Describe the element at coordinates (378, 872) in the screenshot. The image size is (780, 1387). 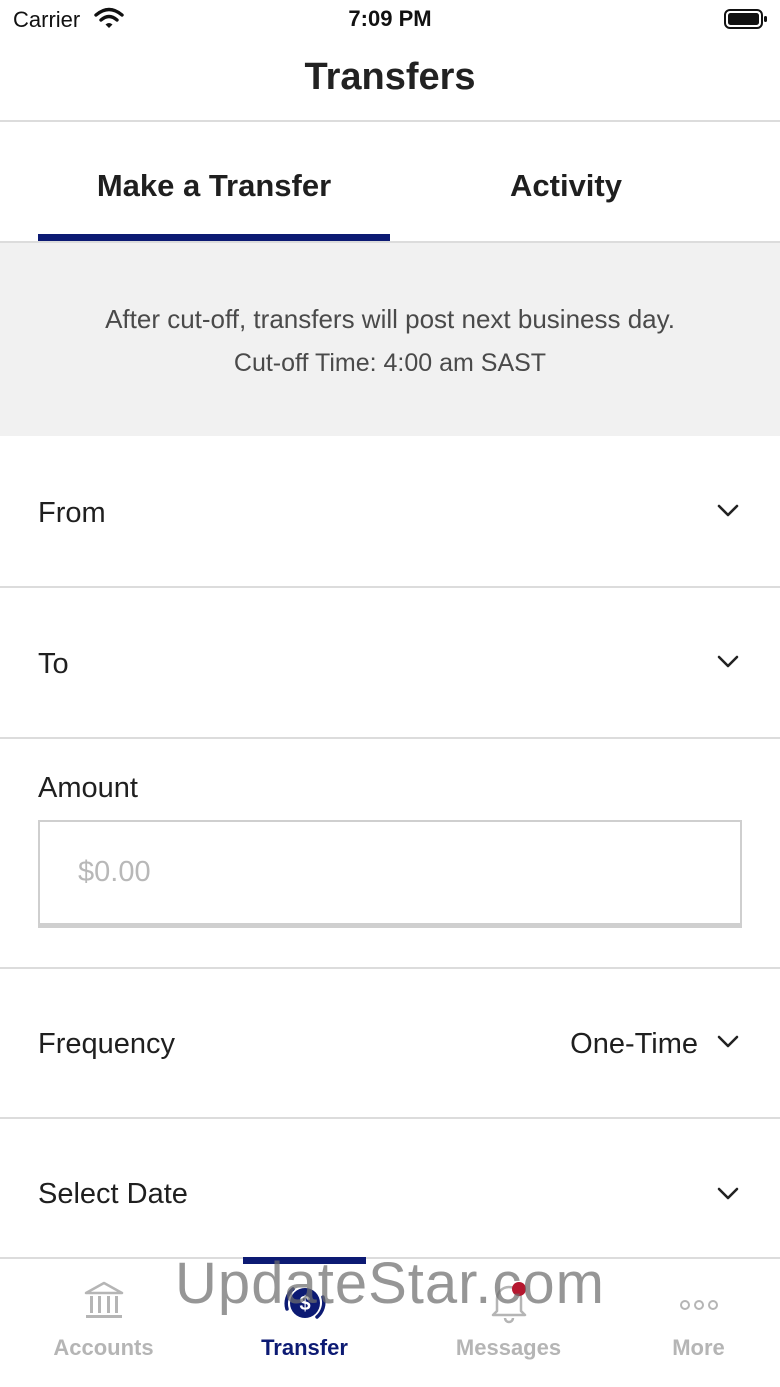
I see `amount-input` at that location.